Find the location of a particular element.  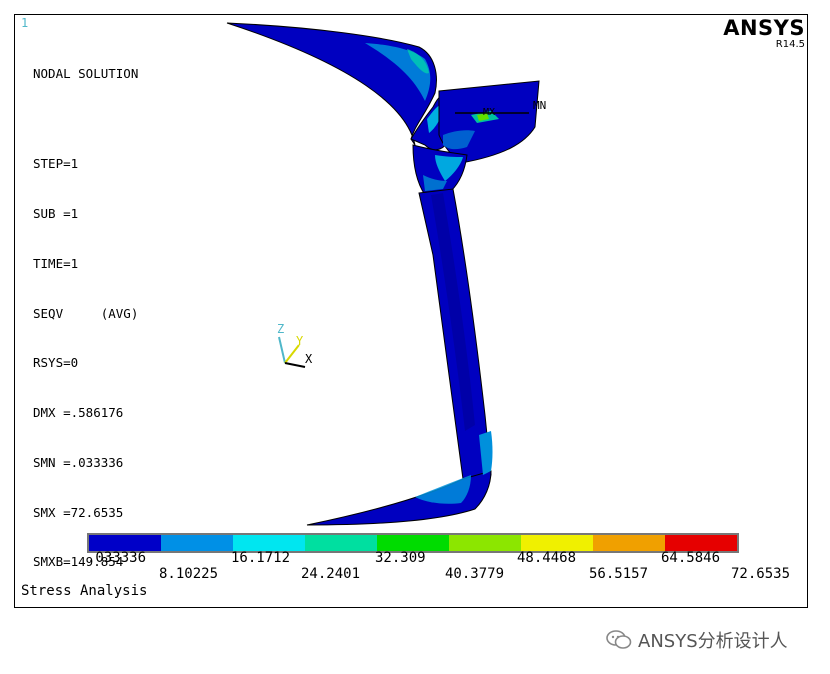

legend-label-2: 8.10225 is located at coordinates (189, 574).